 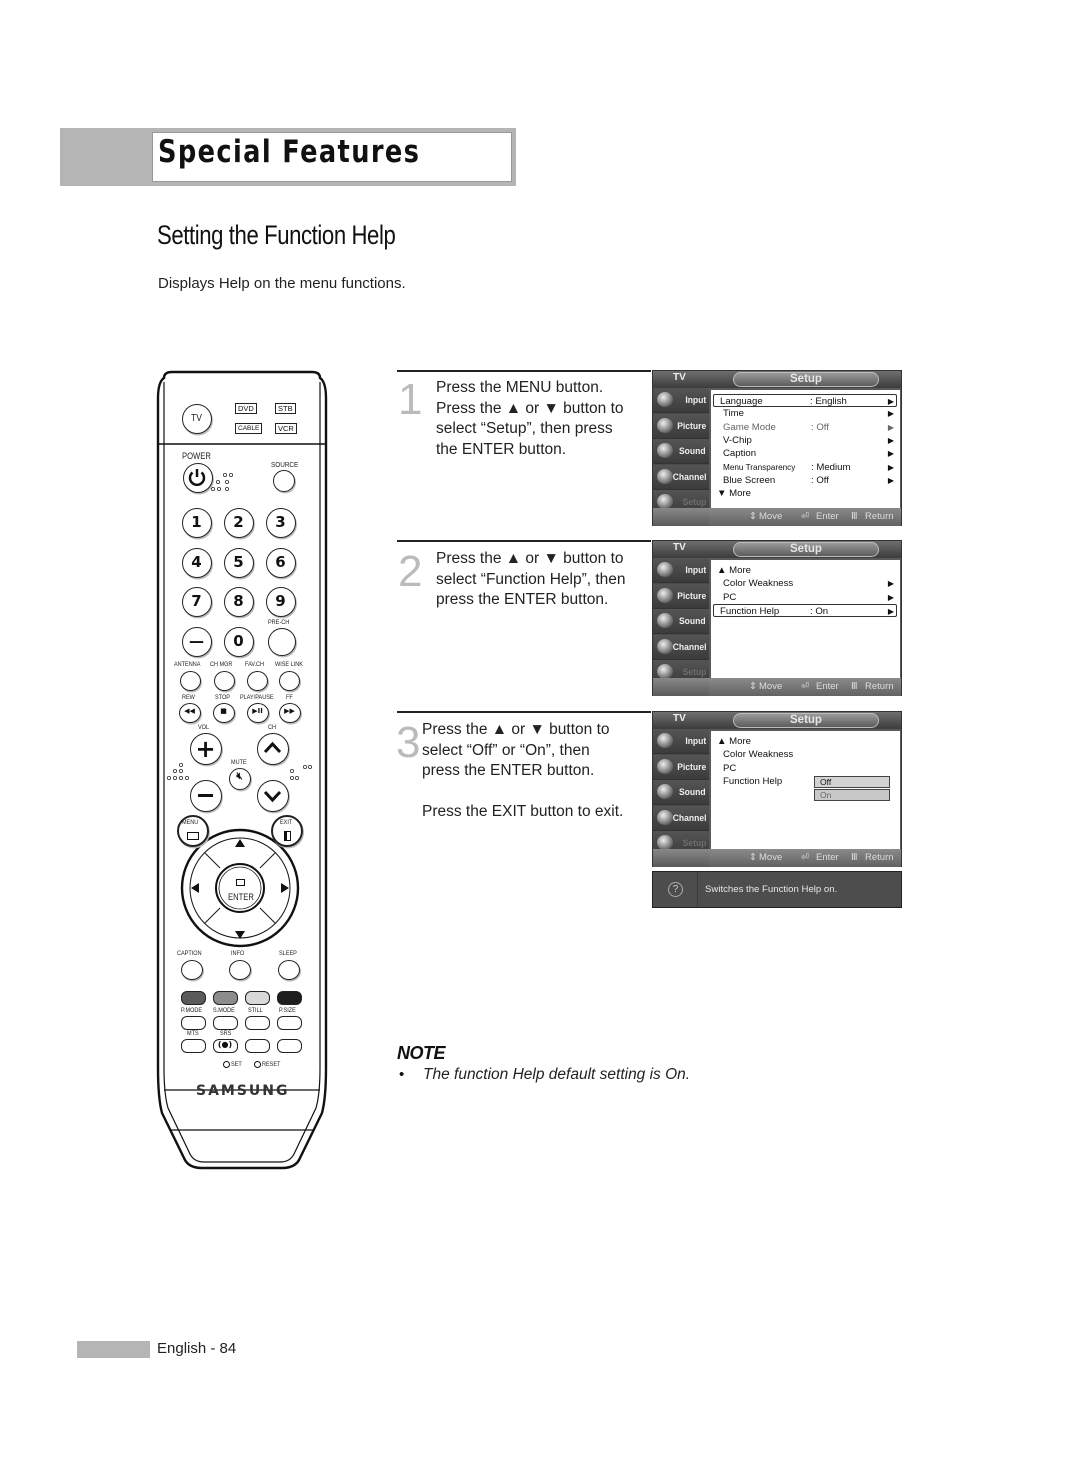 I want to click on osd-menu-item: PC, so click(x=805, y=768).